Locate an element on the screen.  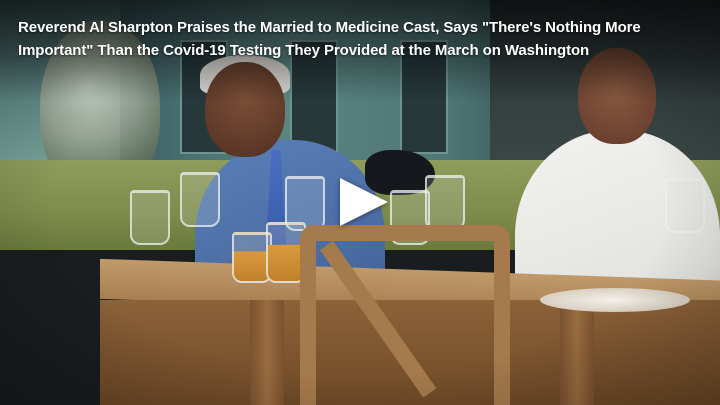
play-icon is located at coordinates (364, 202).